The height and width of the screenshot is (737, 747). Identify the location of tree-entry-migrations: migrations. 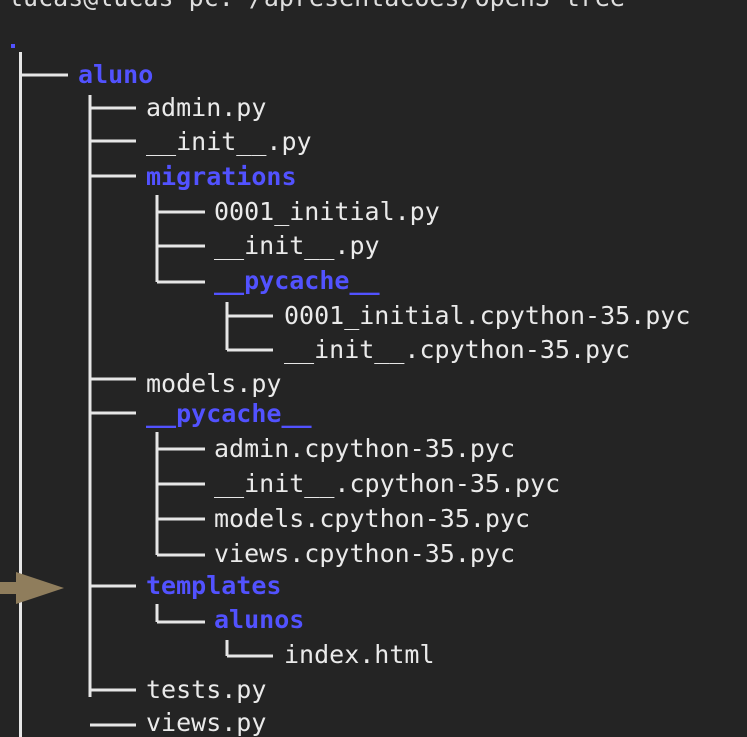
(221, 176).